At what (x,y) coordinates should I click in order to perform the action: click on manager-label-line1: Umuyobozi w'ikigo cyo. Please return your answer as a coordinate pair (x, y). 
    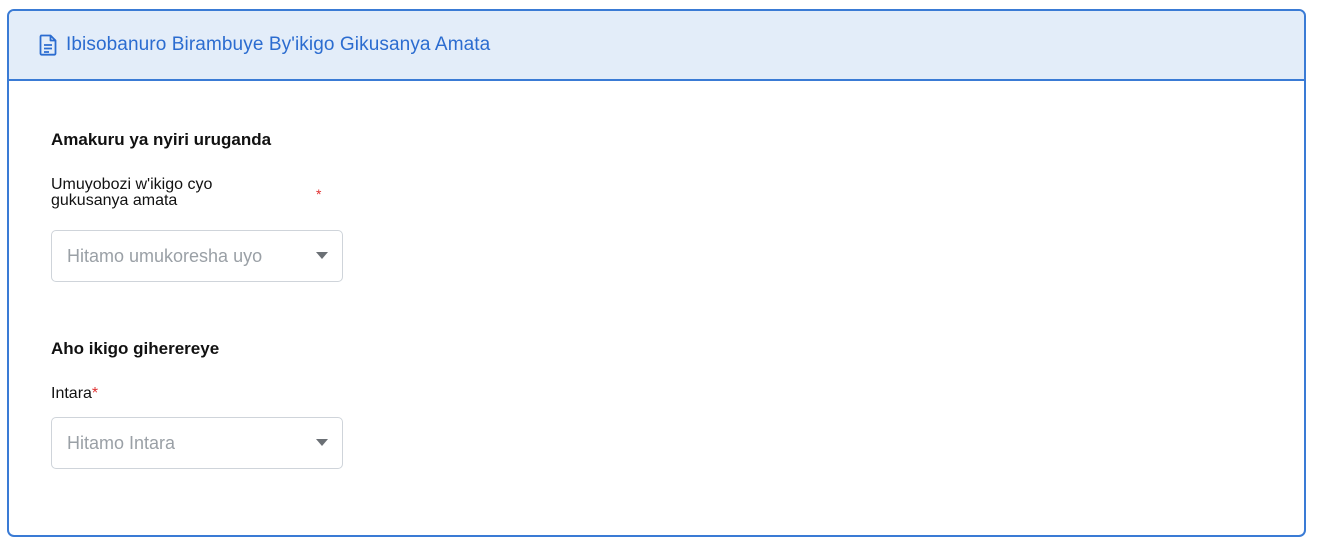
    Looking at the image, I should click on (132, 184).